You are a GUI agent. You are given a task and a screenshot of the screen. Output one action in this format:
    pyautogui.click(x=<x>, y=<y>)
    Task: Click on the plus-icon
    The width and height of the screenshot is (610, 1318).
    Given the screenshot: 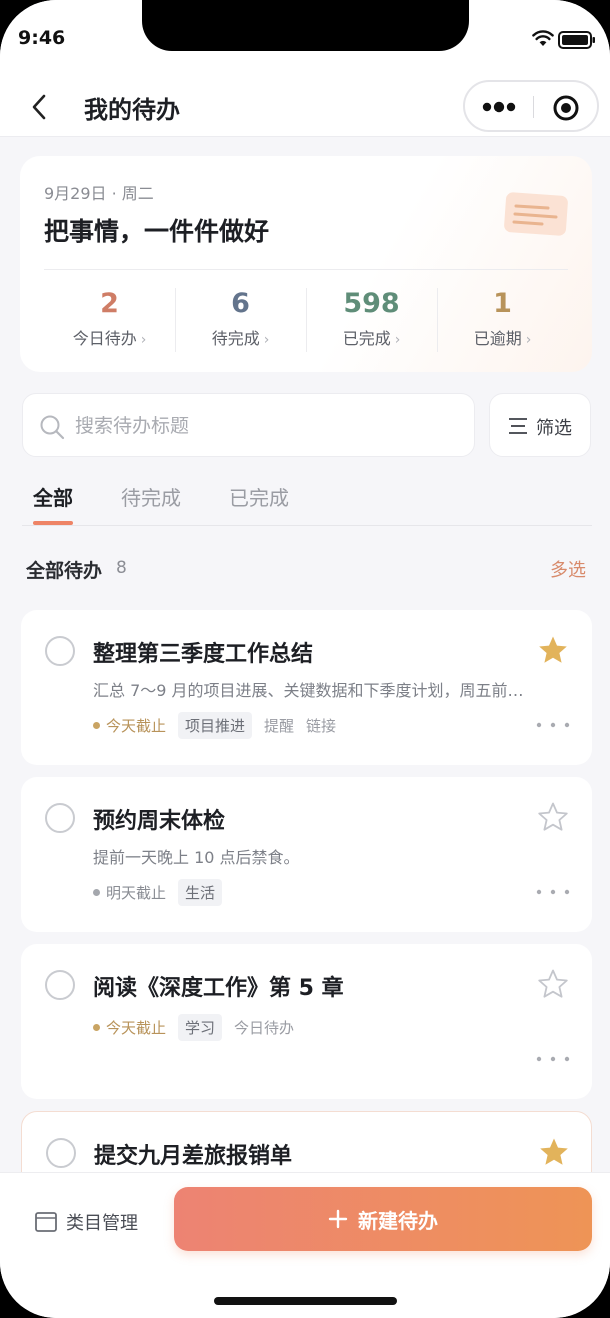 What is the action you would take?
    pyautogui.click(x=338, y=1219)
    